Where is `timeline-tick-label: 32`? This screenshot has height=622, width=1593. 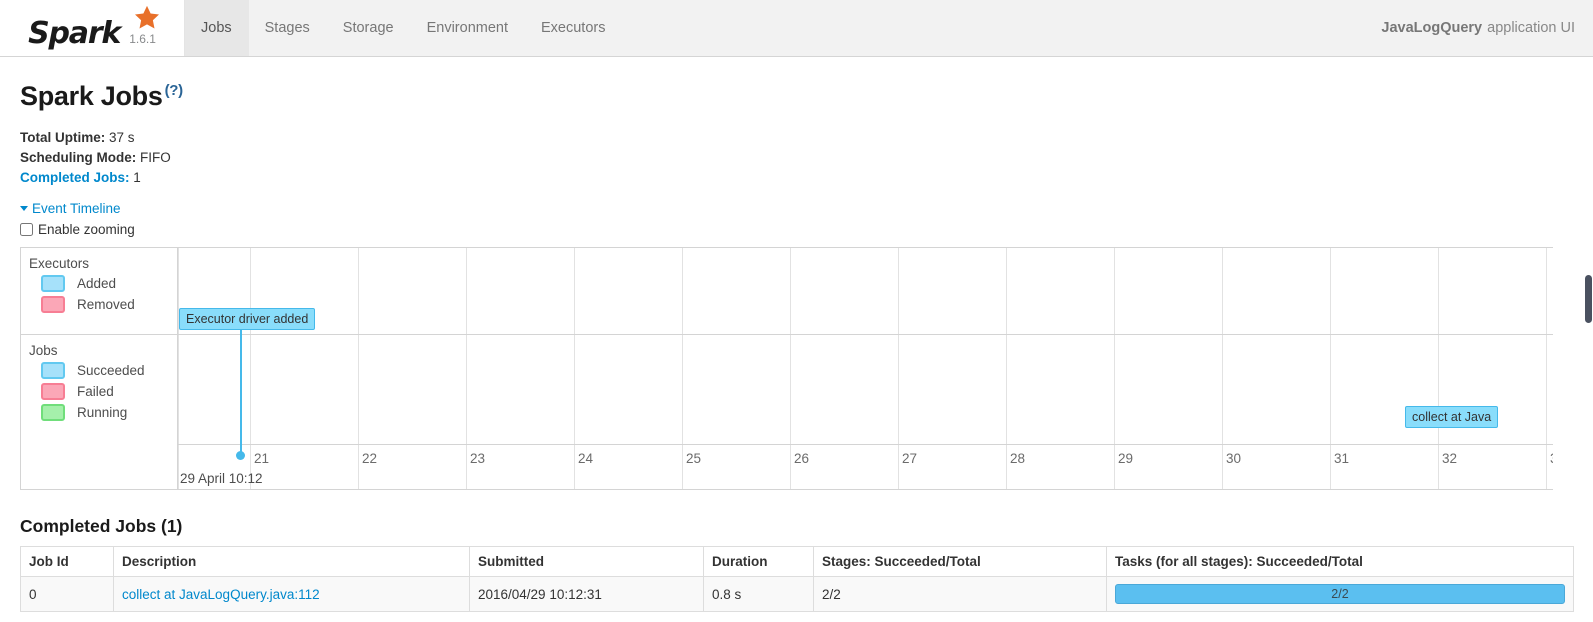 timeline-tick-label: 32 is located at coordinates (1450, 458).